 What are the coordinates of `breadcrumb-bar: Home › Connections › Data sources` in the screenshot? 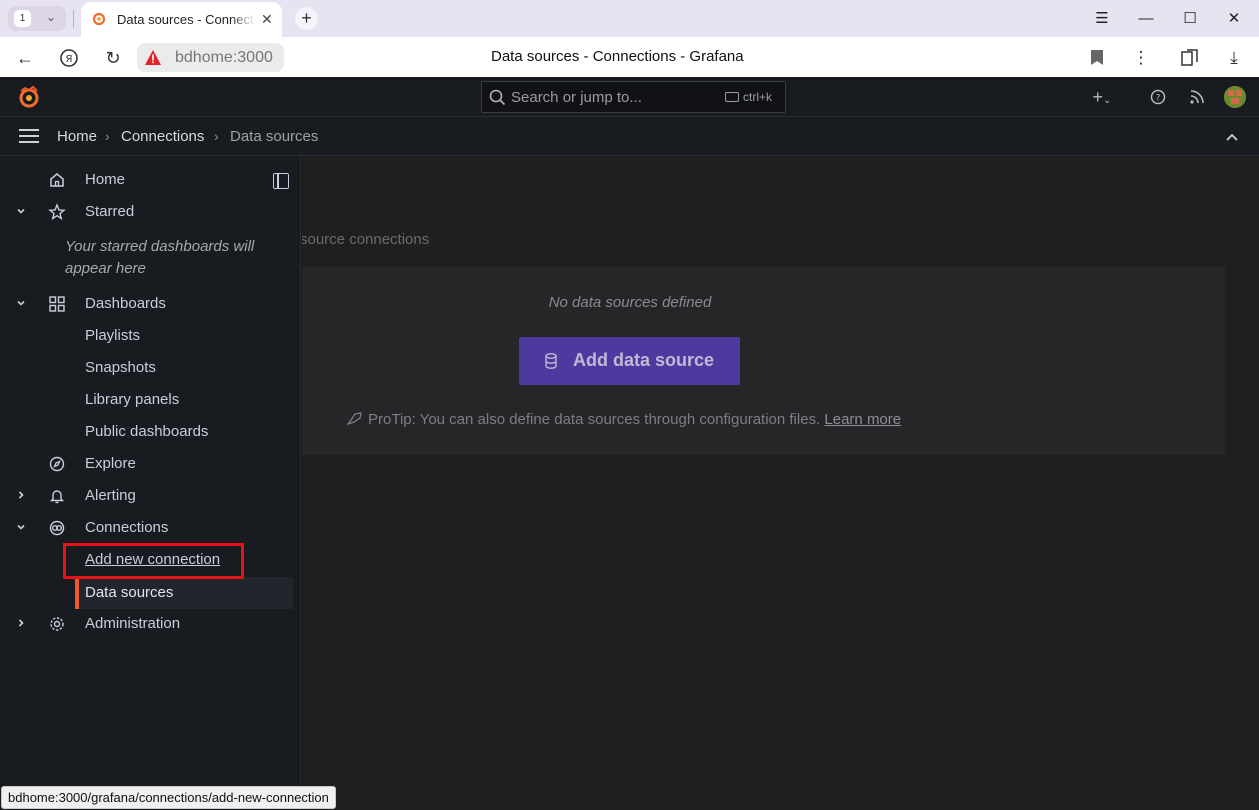 It's located at (629, 136).